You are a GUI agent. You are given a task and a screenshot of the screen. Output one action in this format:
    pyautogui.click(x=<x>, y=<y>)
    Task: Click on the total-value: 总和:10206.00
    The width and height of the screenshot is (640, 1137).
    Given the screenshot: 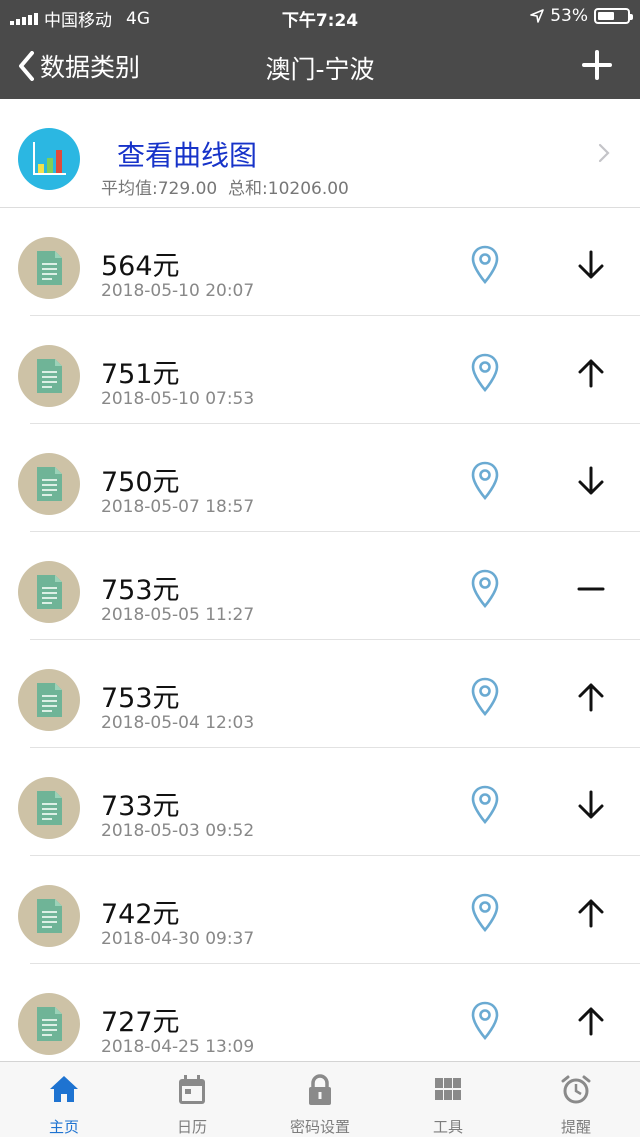 What is the action you would take?
    pyautogui.click(x=288, y=189)
    